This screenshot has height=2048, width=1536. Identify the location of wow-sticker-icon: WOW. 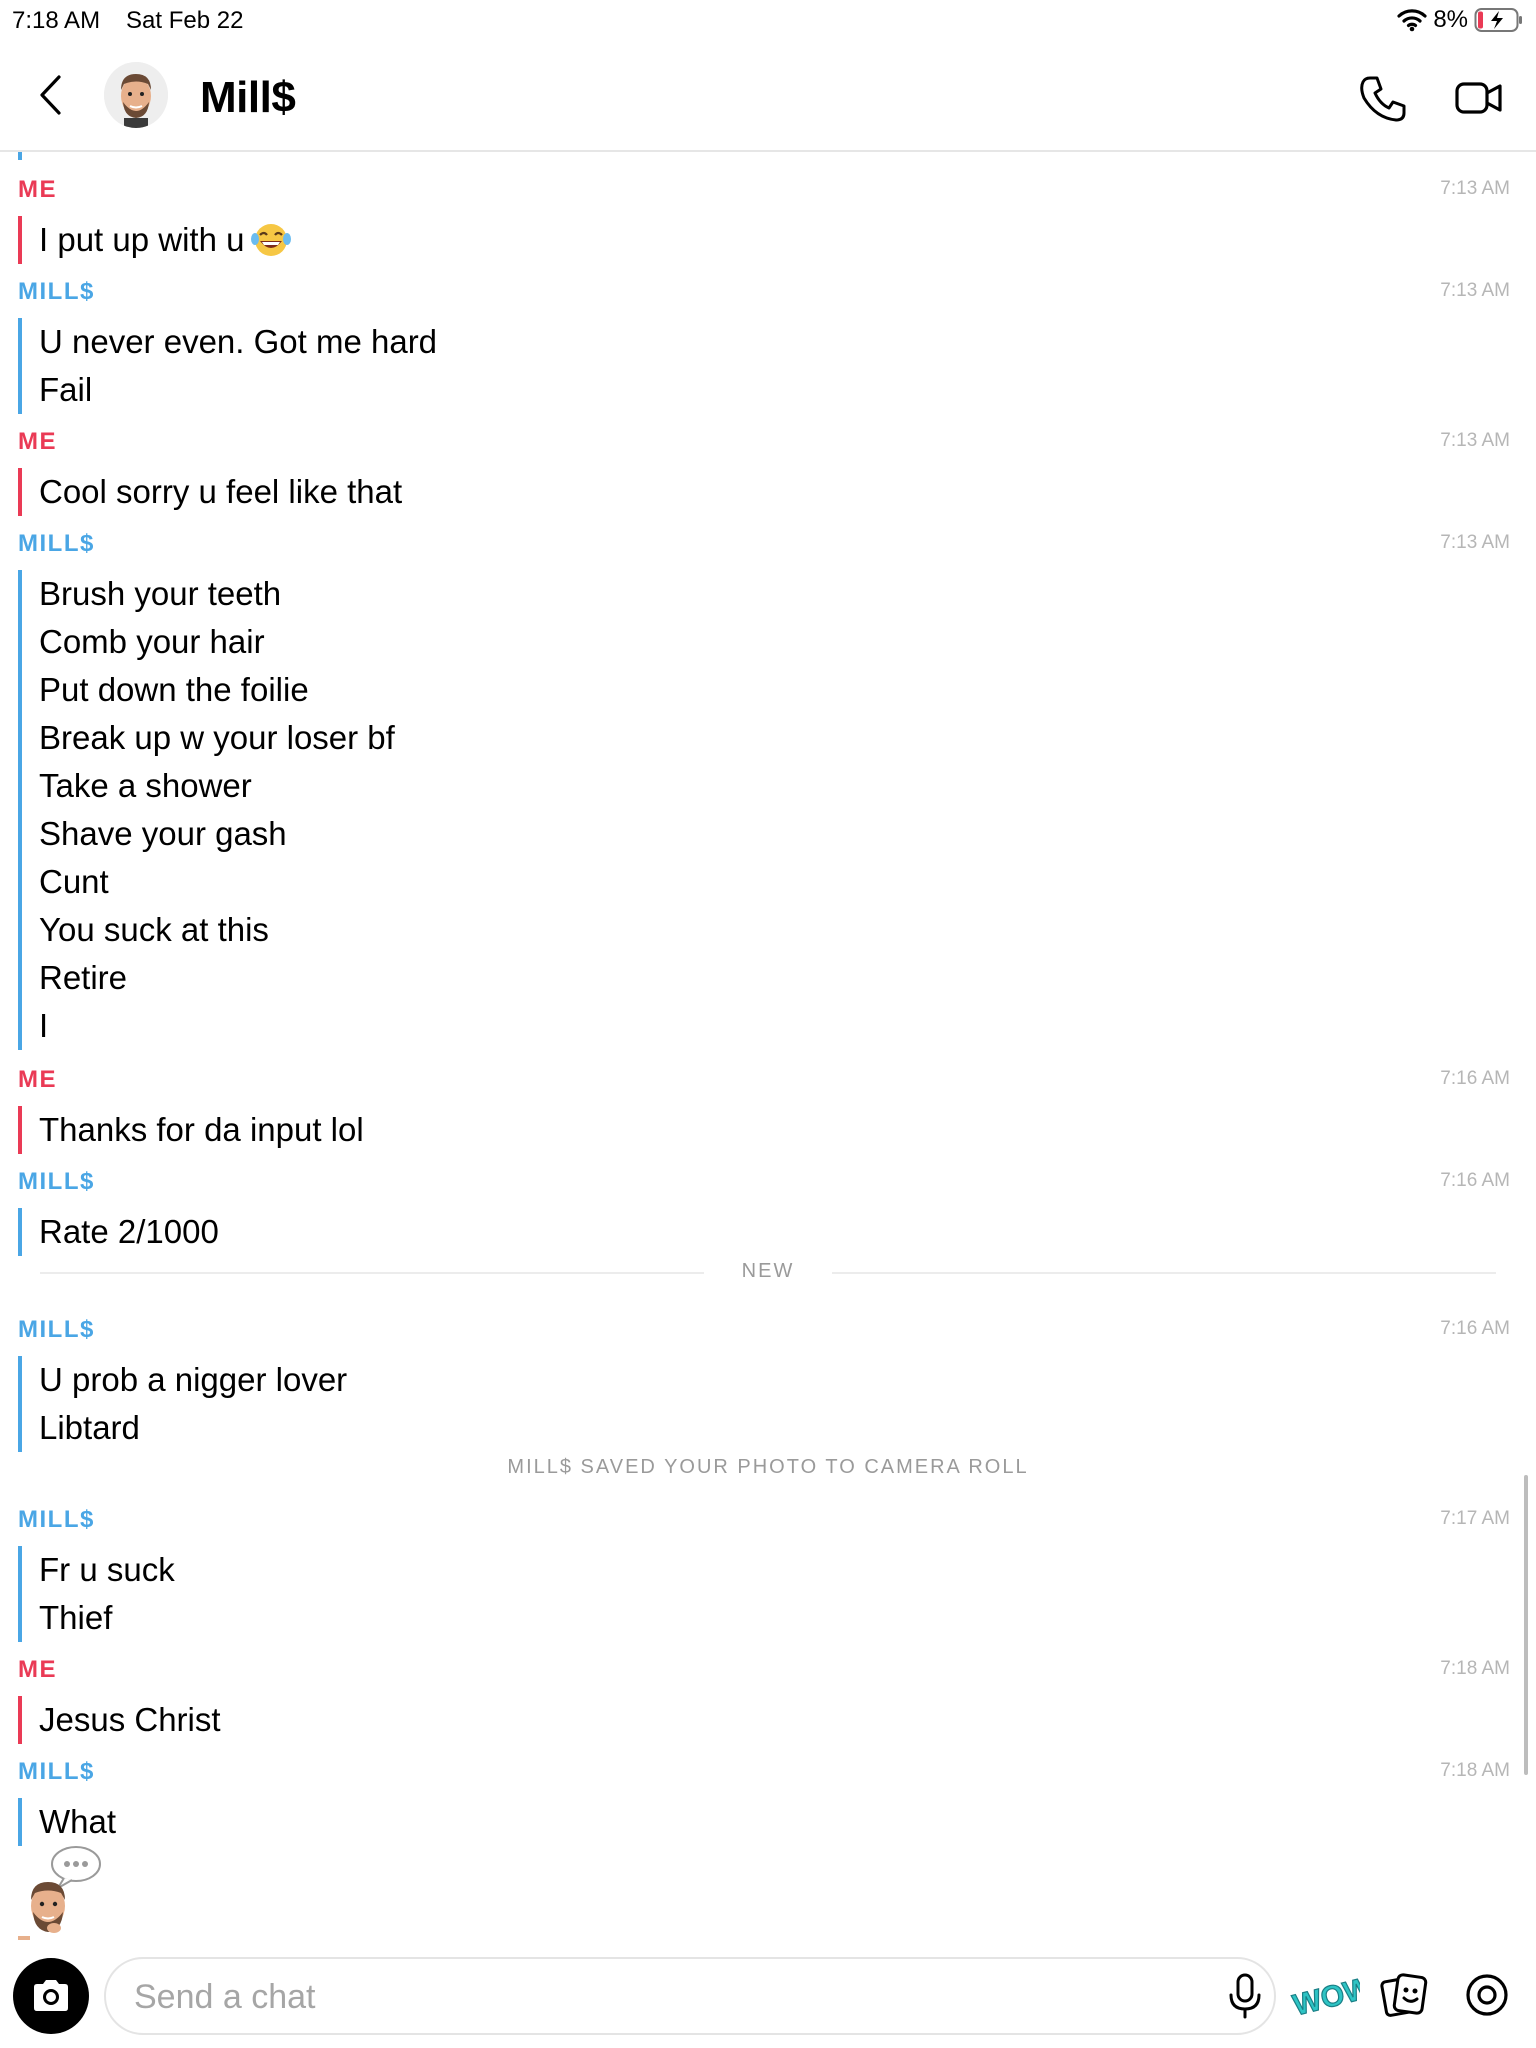
(1332, 1996).